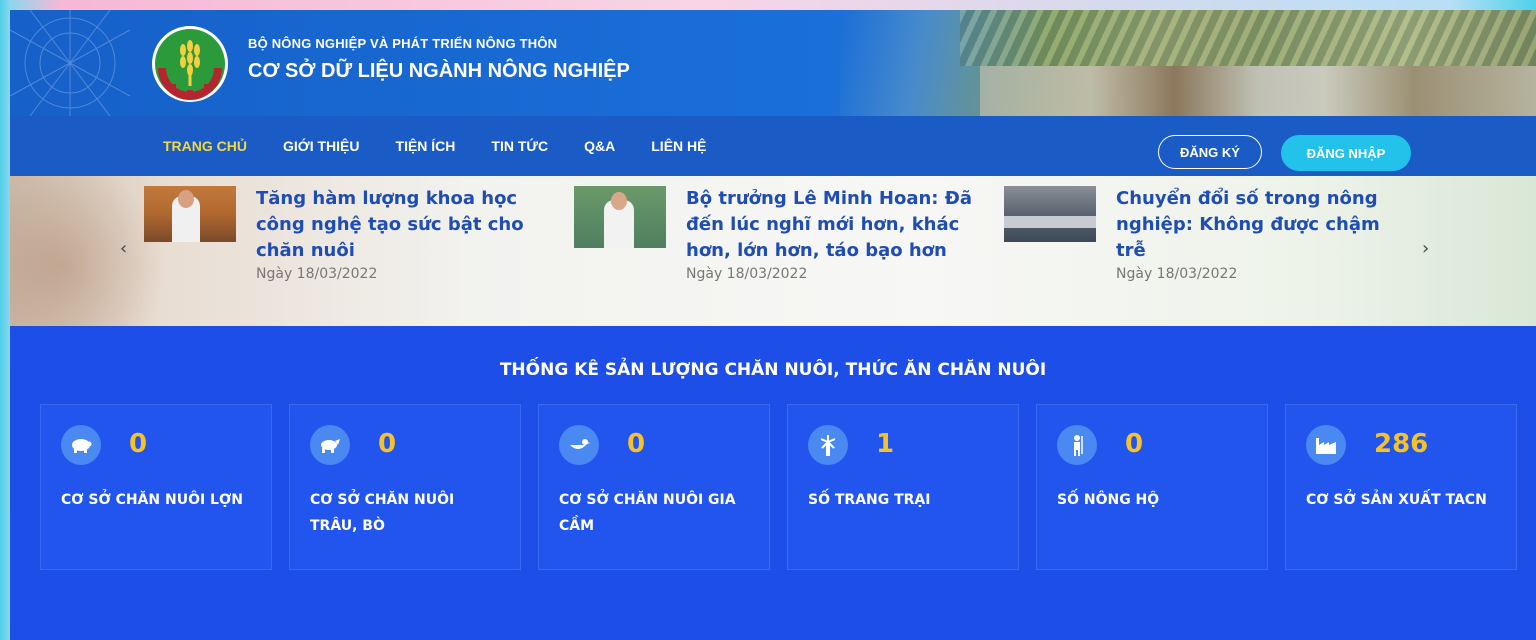 This screenshot has height=640, width=1536. What do you see at coordinates (403, 43) in the screenshot?
I see `ministry-name: BỘ NÔNG NGHIỆP VÀ PHÁT TRIỂN NÔNG THÔN` at bounding box center [403, 43].